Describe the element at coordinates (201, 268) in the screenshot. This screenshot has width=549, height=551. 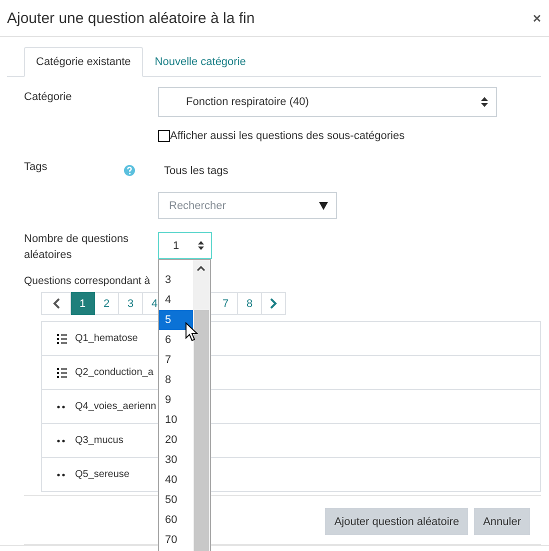
I see `scroll-up-icon` at that location.